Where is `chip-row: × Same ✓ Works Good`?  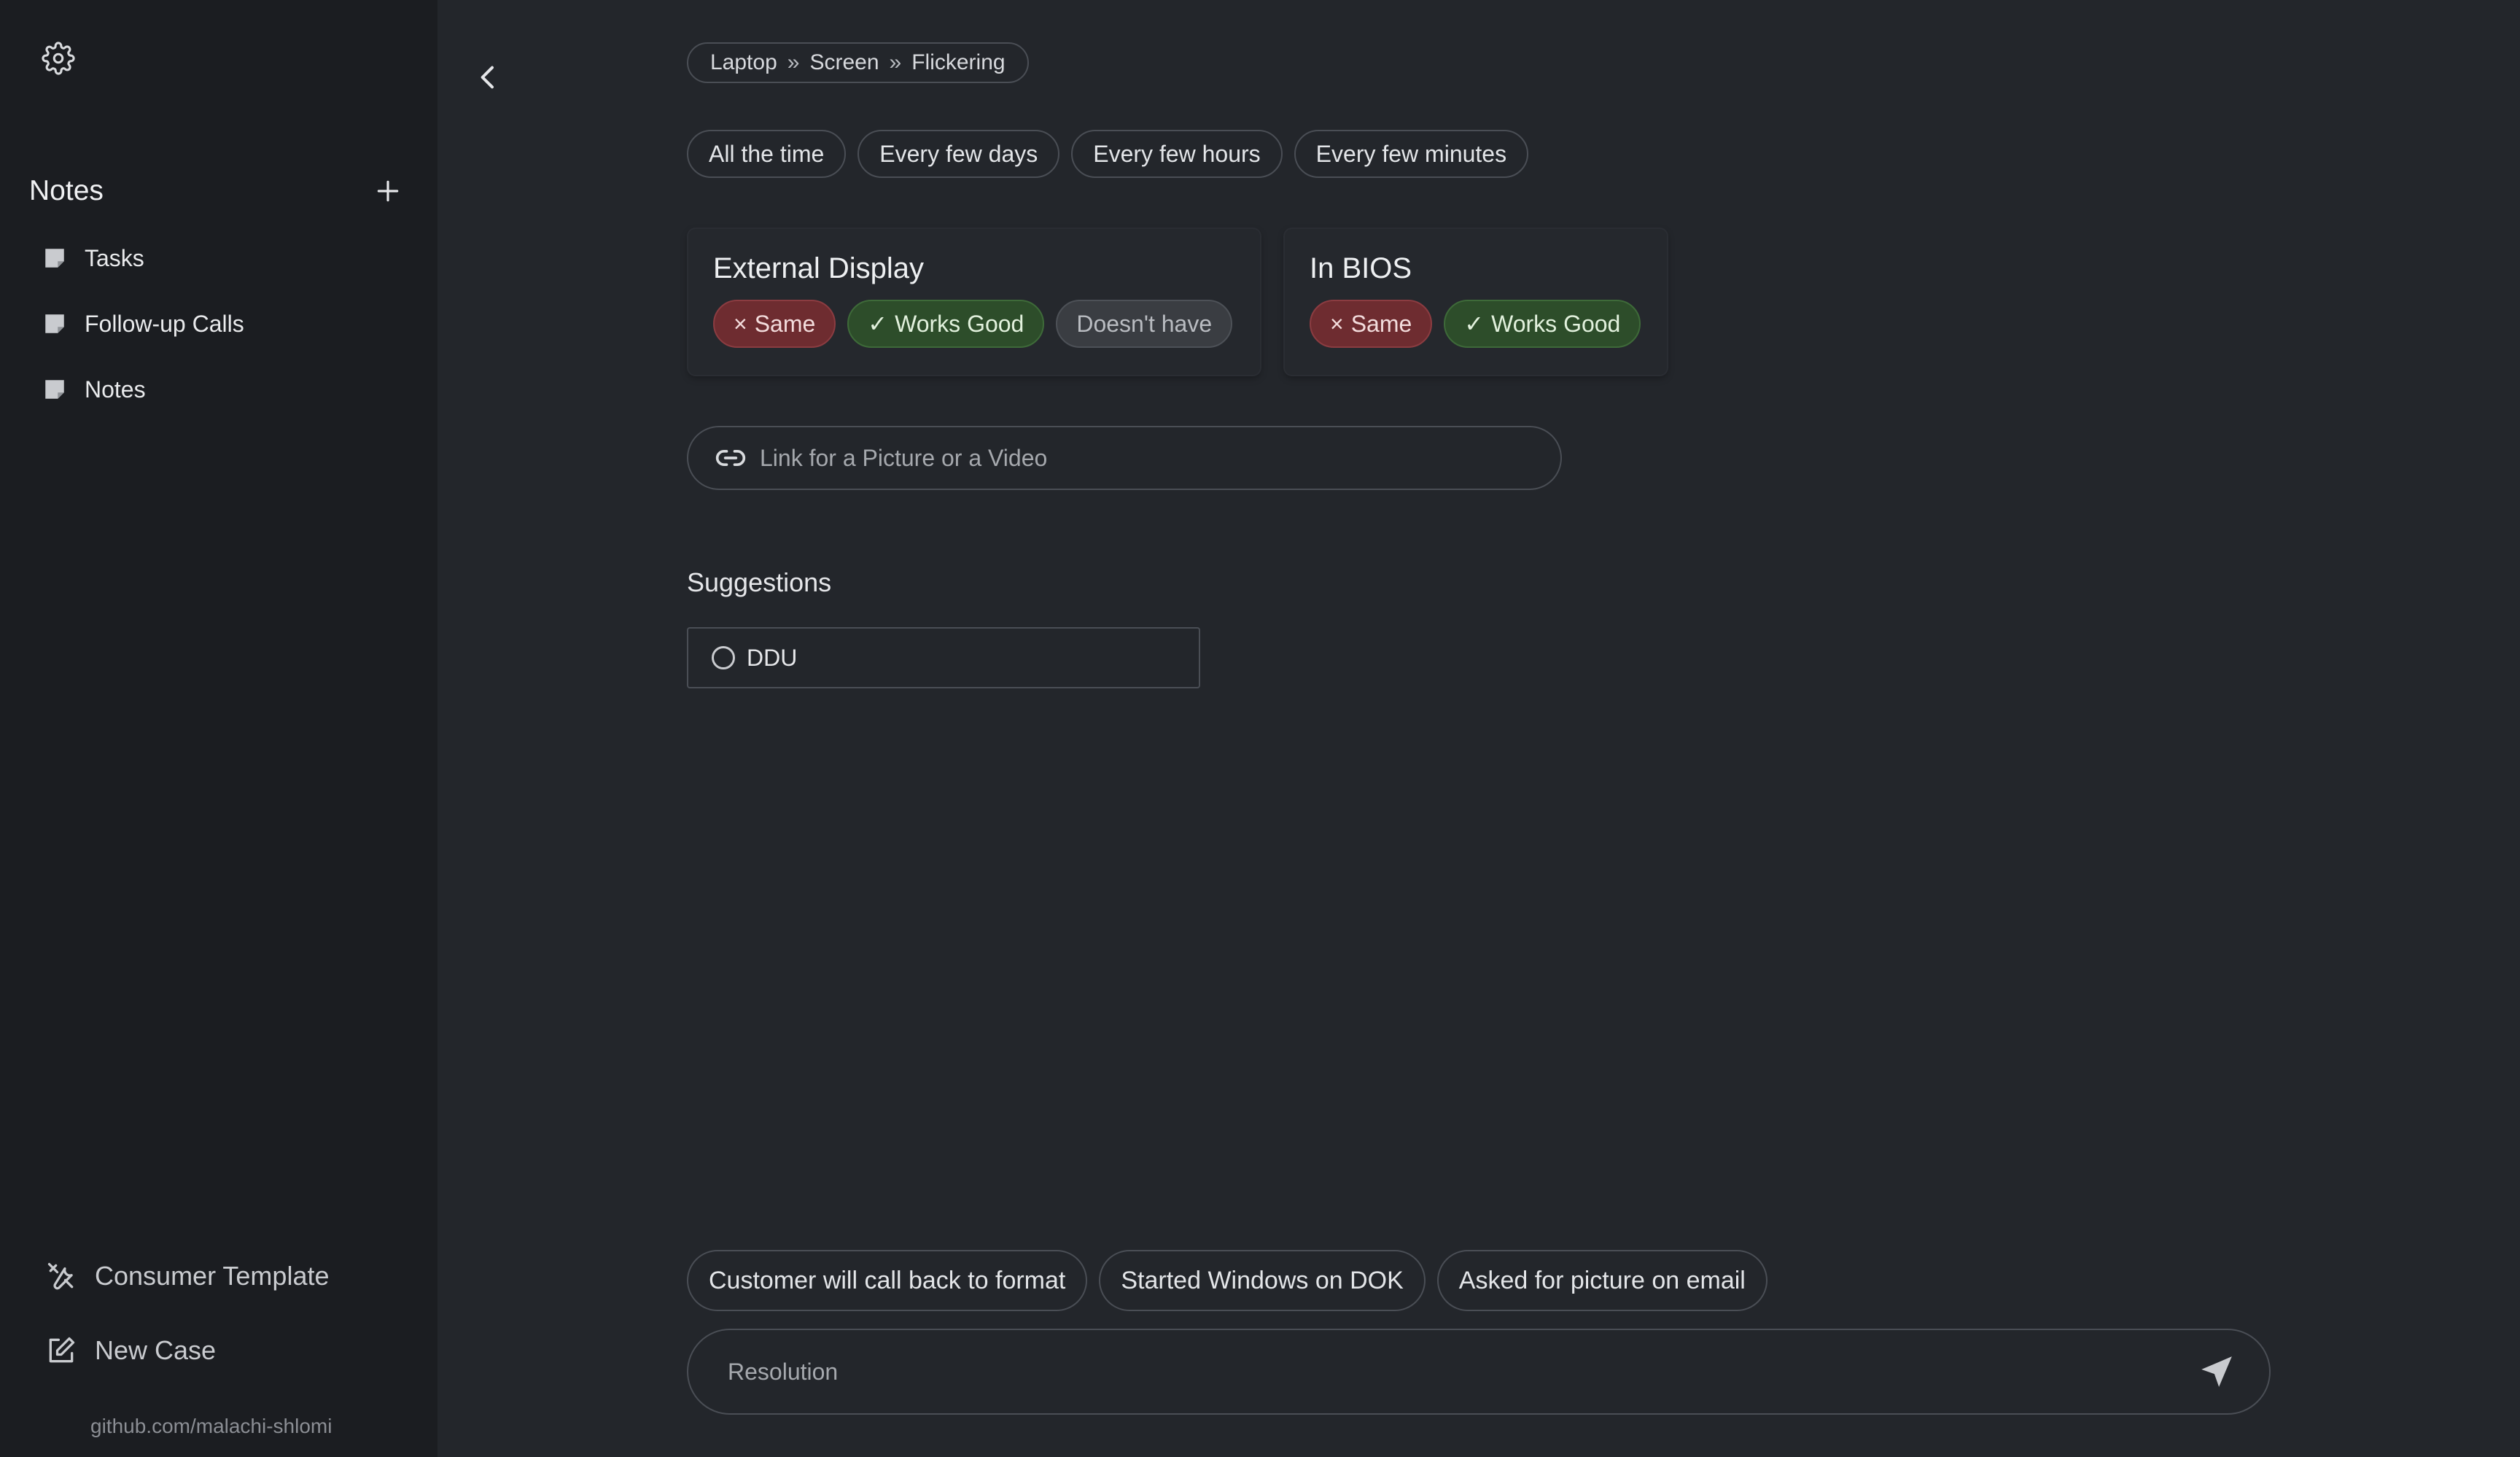 chip-row: × Same ✓ Works Good is located at coordinates (1476, 324).